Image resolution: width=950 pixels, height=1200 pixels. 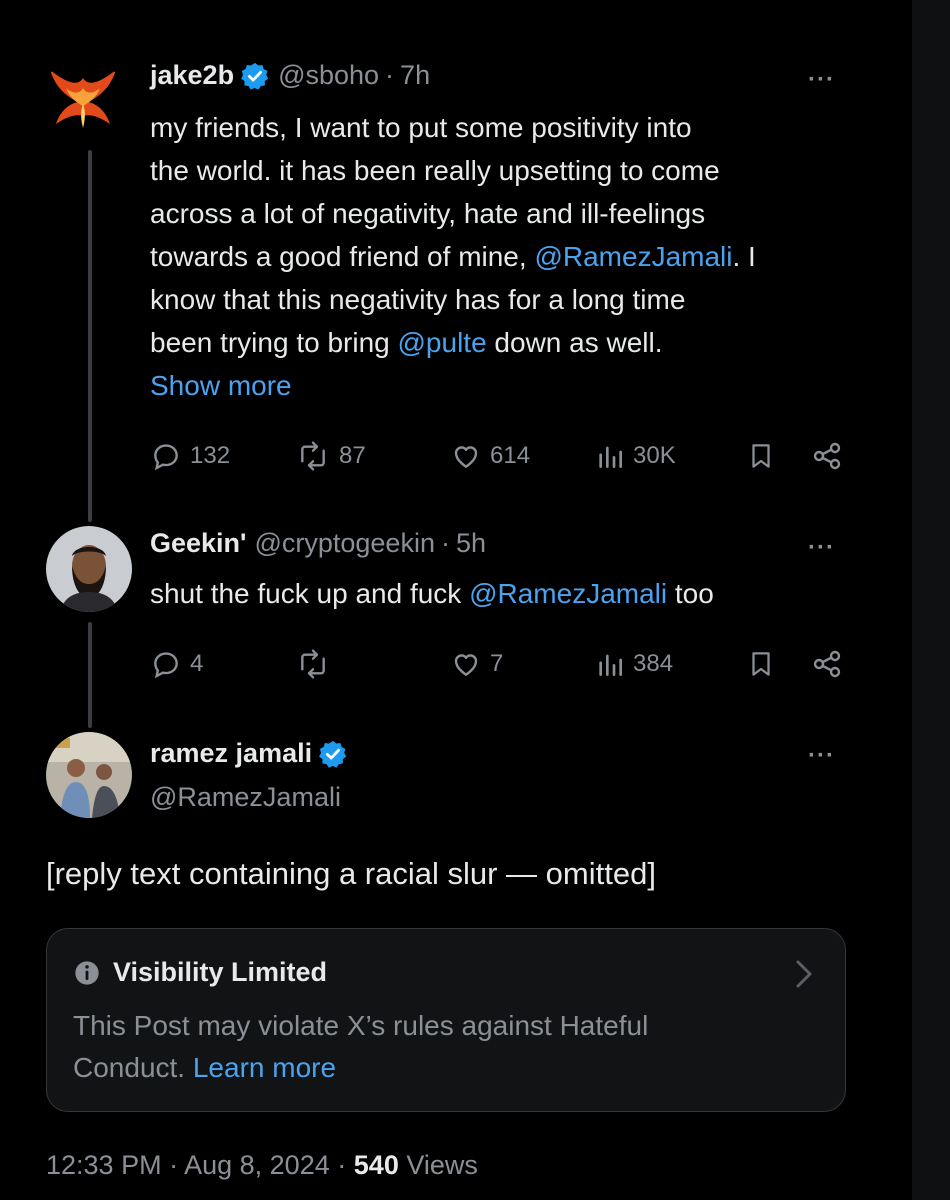 I want to click on views-count: 384, so click(x=653, y=663).